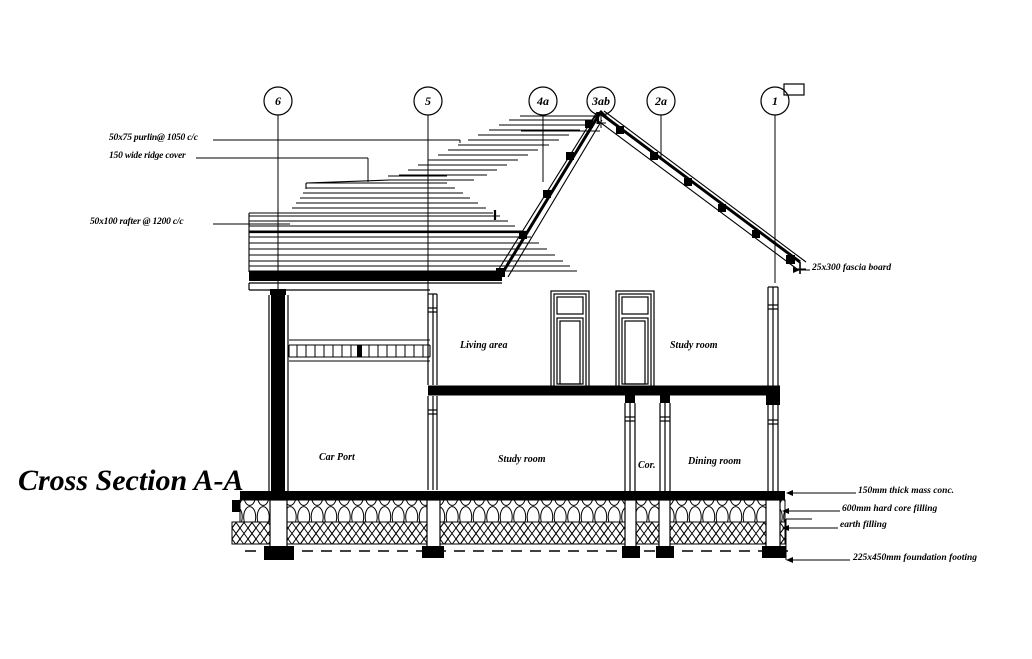 This screenshot has height=659, width=1032. What do you see at coordinates (278, 394) in the screenshot?
I see `carport-column` at bounding box center [278, 394].